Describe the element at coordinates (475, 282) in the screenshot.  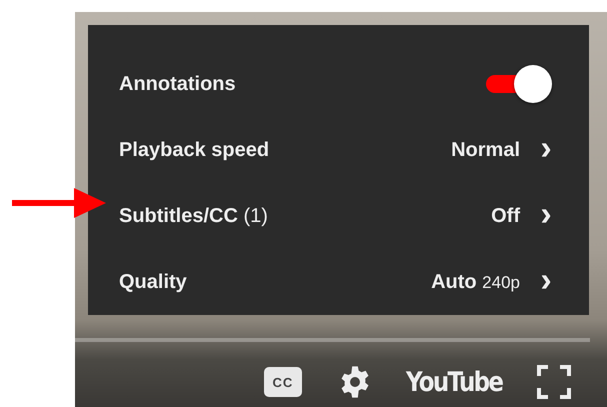
I see `menu-item-value: Auto 240p` at that location.